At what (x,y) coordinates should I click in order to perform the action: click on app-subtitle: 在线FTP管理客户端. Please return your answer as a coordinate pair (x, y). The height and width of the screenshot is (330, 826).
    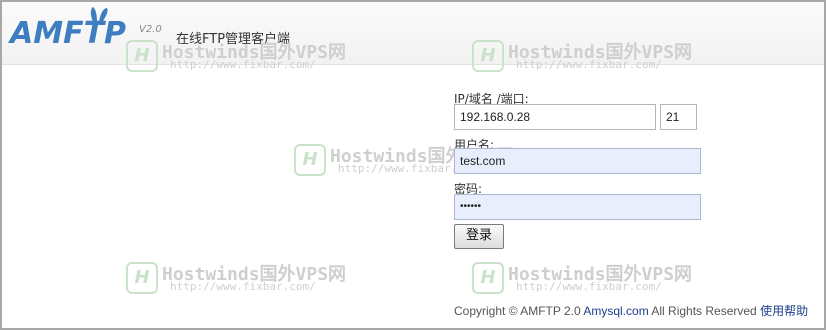
    Looking at the image, I should click on (233, 39).